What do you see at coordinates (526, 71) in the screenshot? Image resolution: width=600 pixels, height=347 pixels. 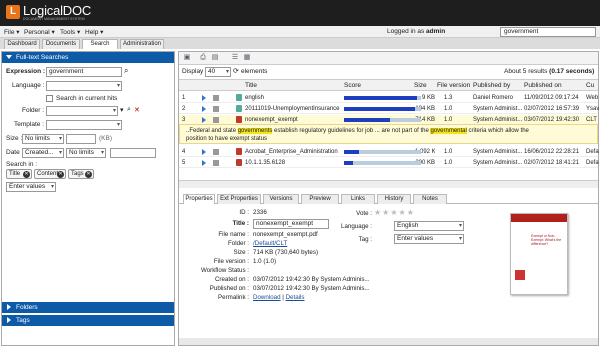 I see `results-text: About 5 results` at bounding box center [526, 71].